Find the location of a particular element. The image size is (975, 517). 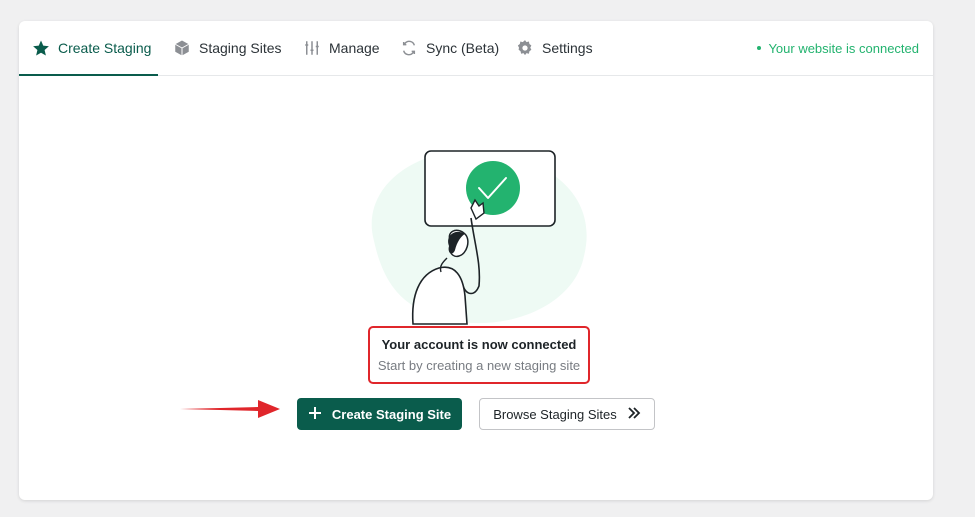

tab-settings: Settings is located at coordinates (554, 48).